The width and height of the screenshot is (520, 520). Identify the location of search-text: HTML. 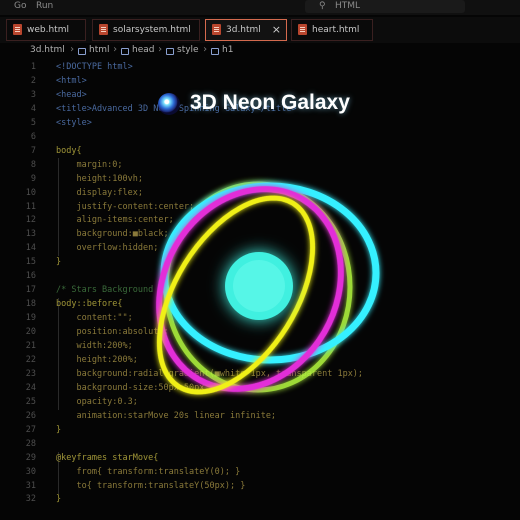
(348, 6).